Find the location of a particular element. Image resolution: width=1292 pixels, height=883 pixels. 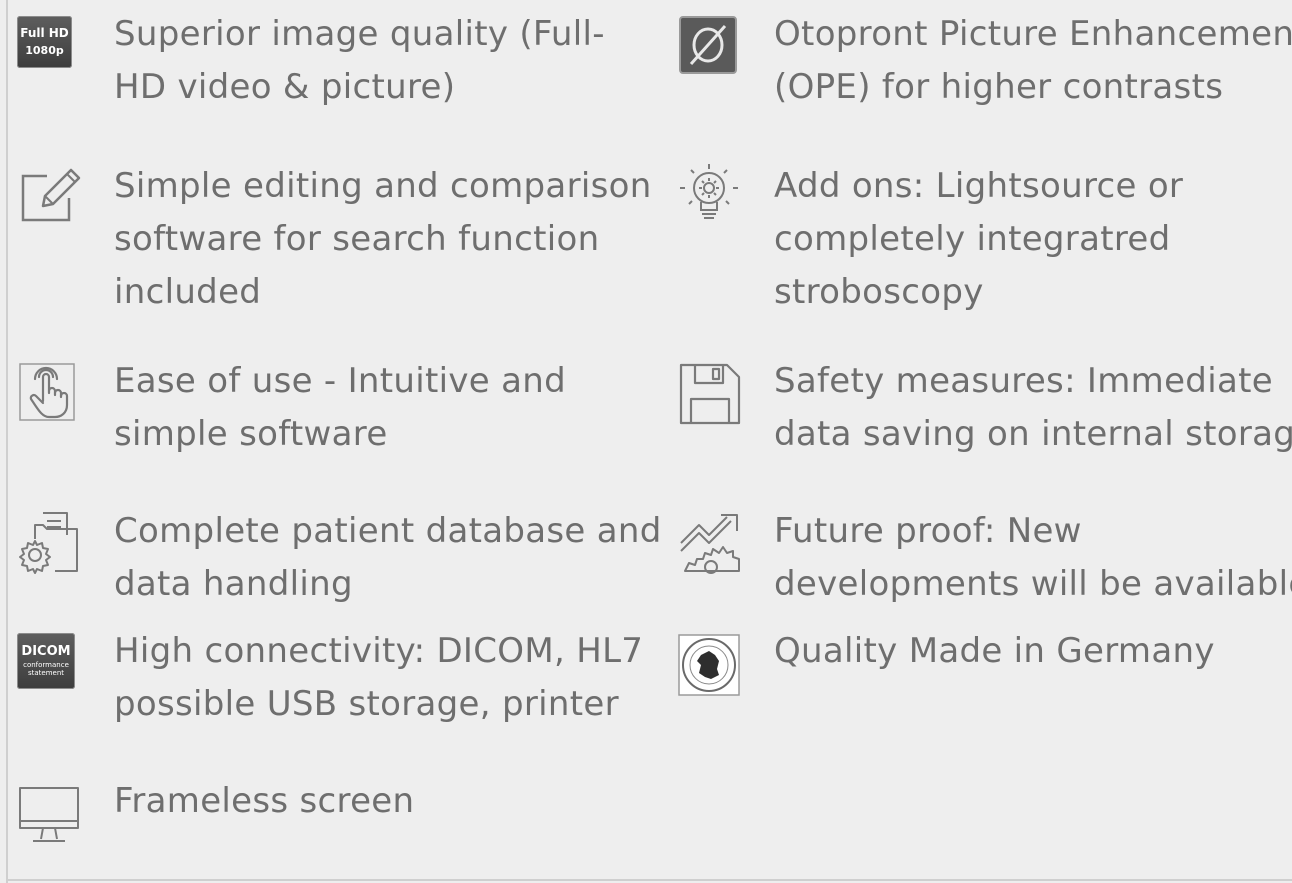

lightbulb-icon is located at coordinates (709, 192).